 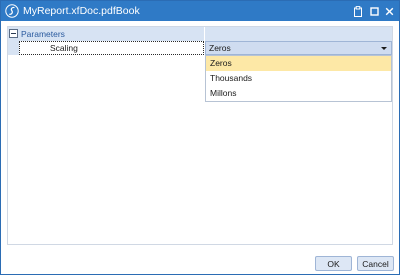 I want to click on dropdown-option-zeros: Zeros, so click(x=298, y=63).